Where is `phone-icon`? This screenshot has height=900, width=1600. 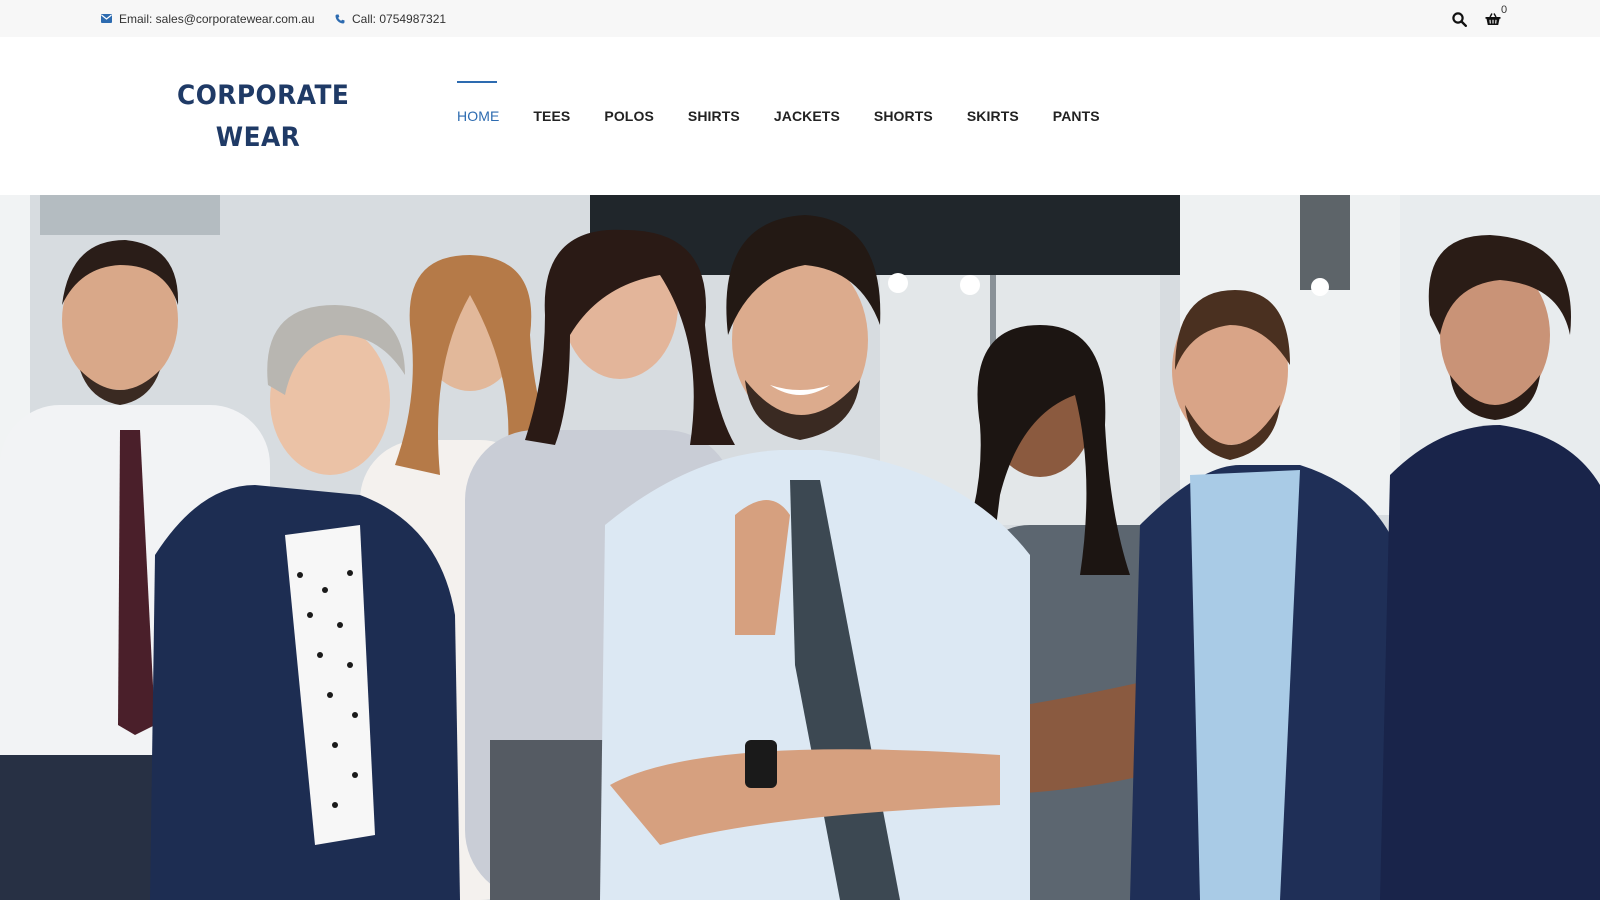 phone-icon is located at coordinates (340, 18).